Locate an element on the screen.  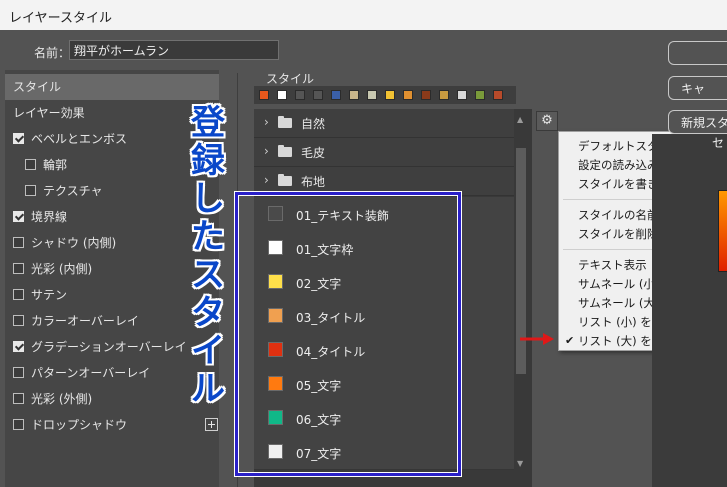
title-bar: レイヤースタイル is located at coordinates (363, 15).